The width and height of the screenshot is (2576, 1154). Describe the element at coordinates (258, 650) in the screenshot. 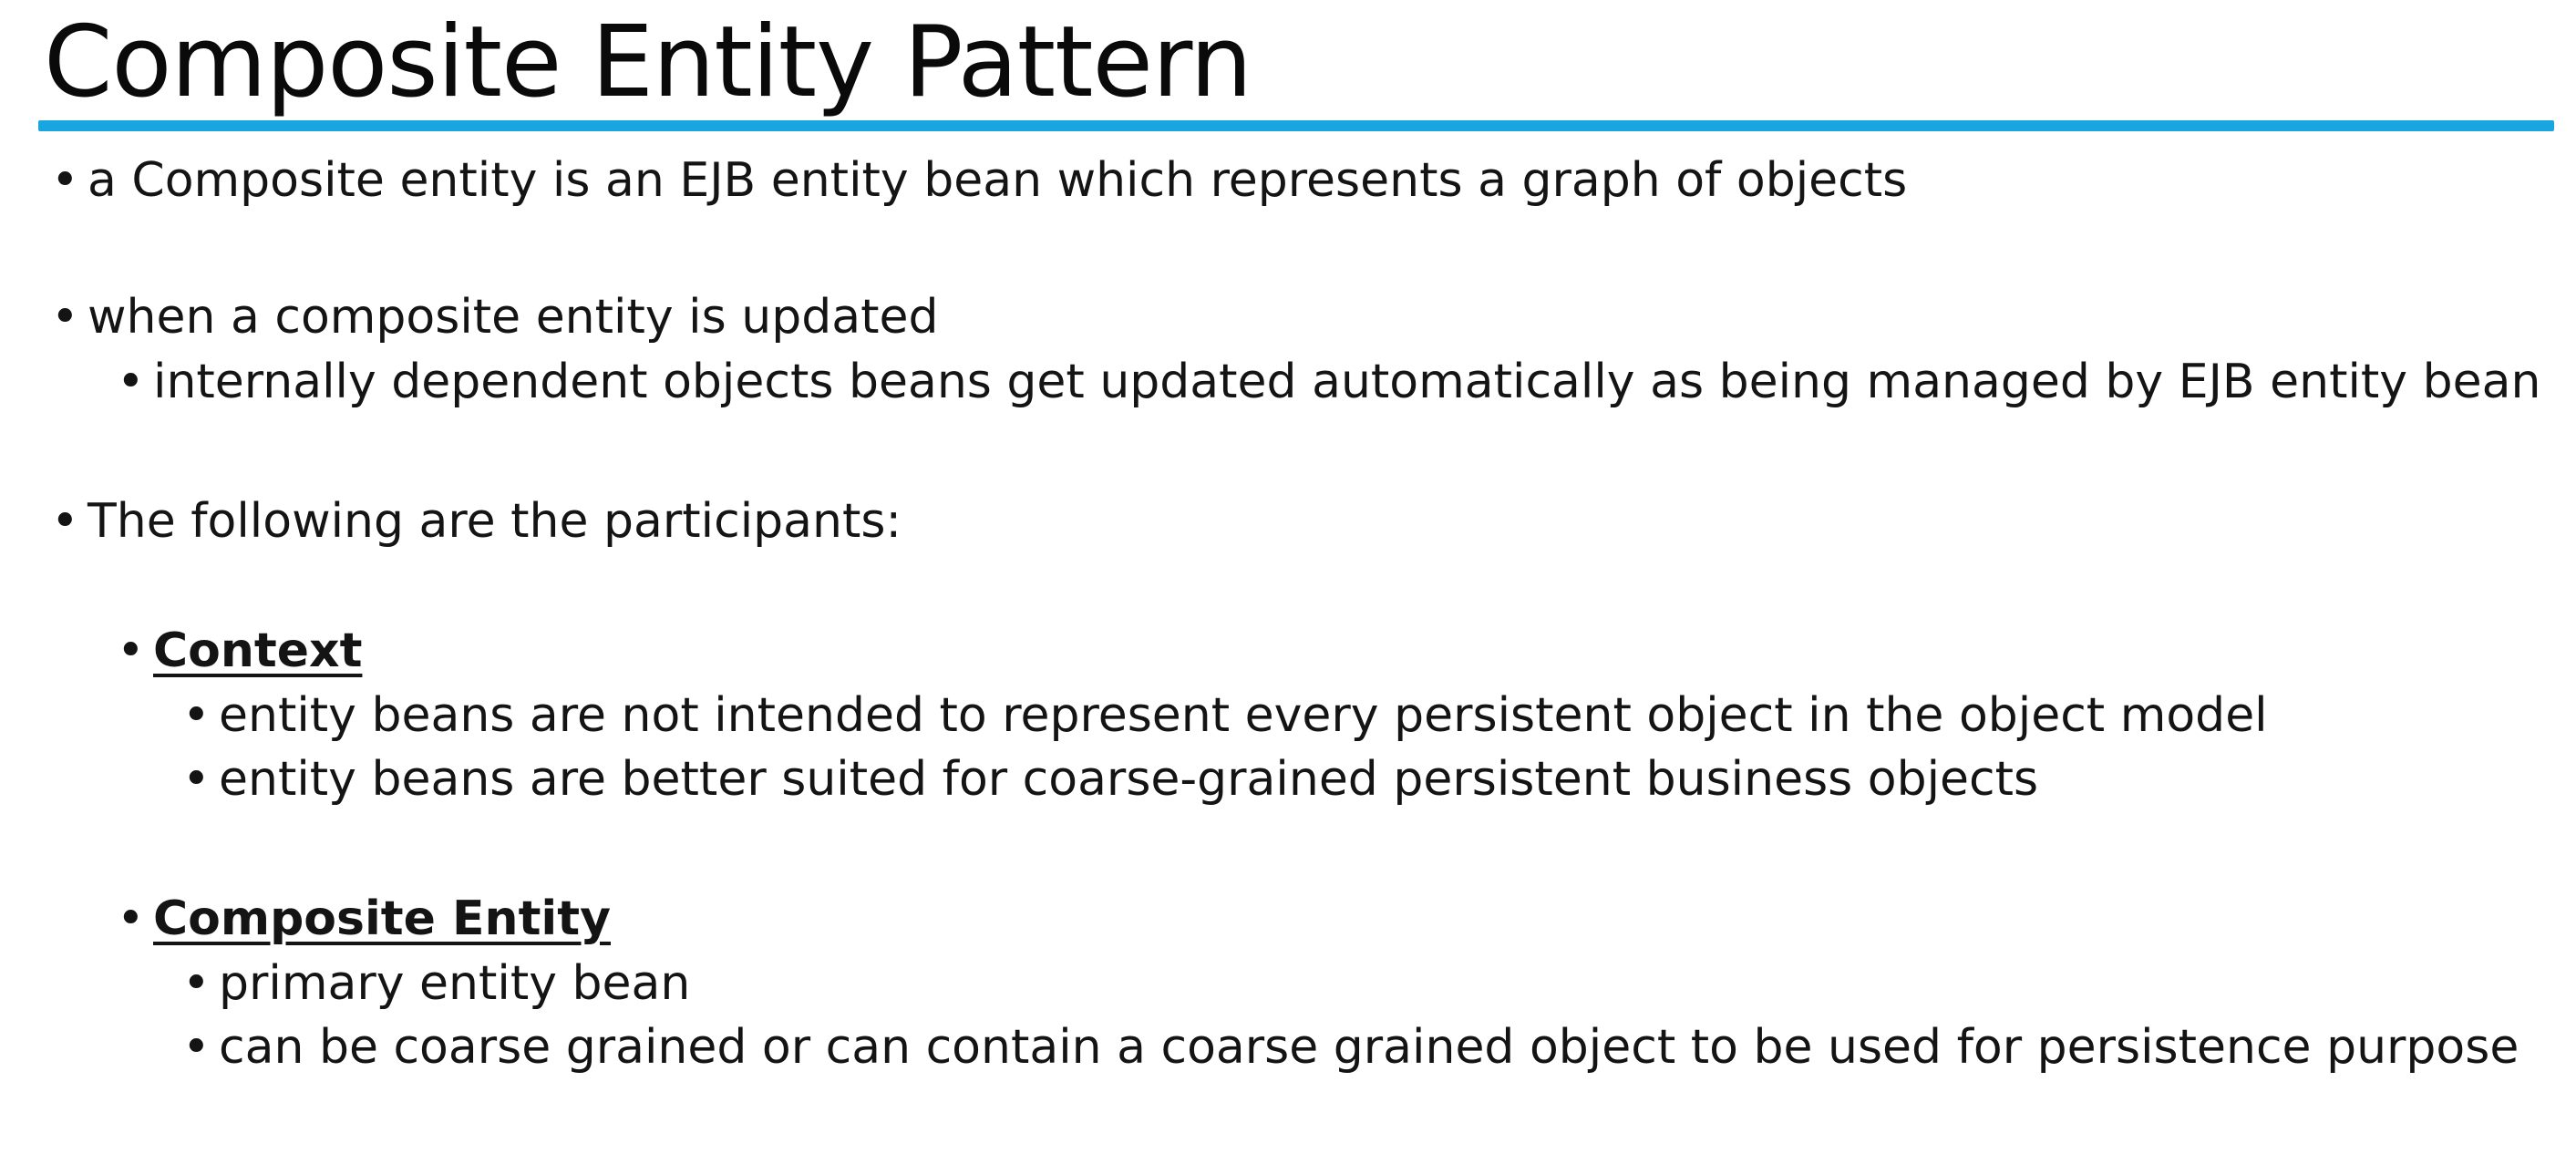

I see `context-heading-text: Context` at that location.